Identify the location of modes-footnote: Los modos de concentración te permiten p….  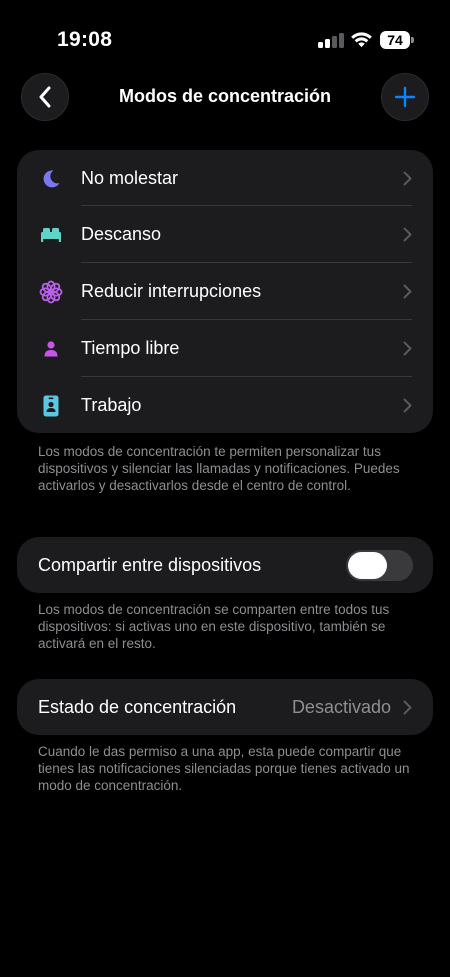
(219, 468).